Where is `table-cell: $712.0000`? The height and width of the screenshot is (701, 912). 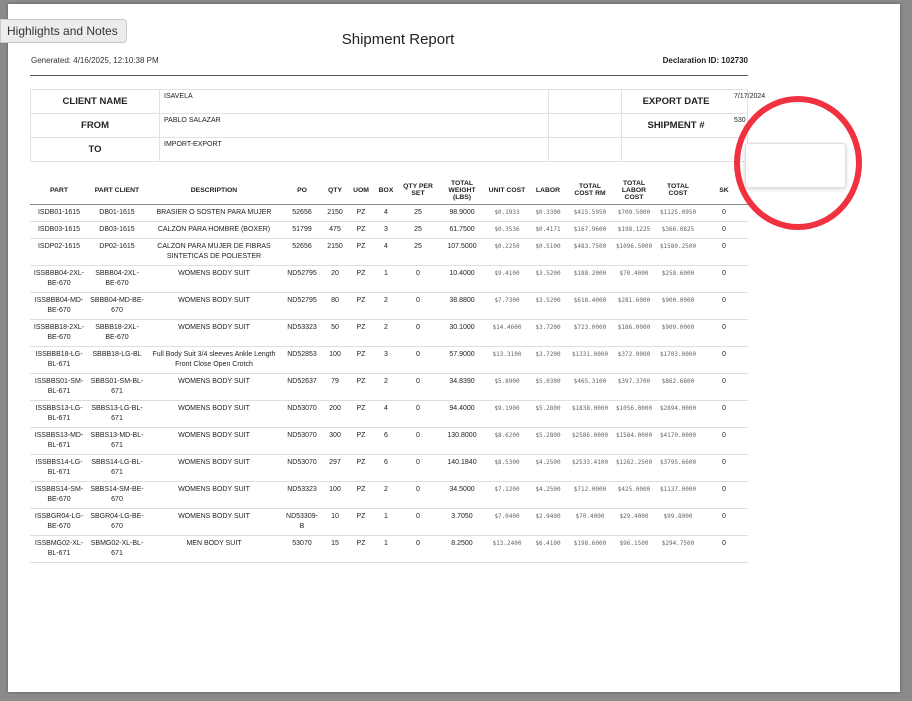 table-cell: $712.0000 is located at coordinates (590, 495).